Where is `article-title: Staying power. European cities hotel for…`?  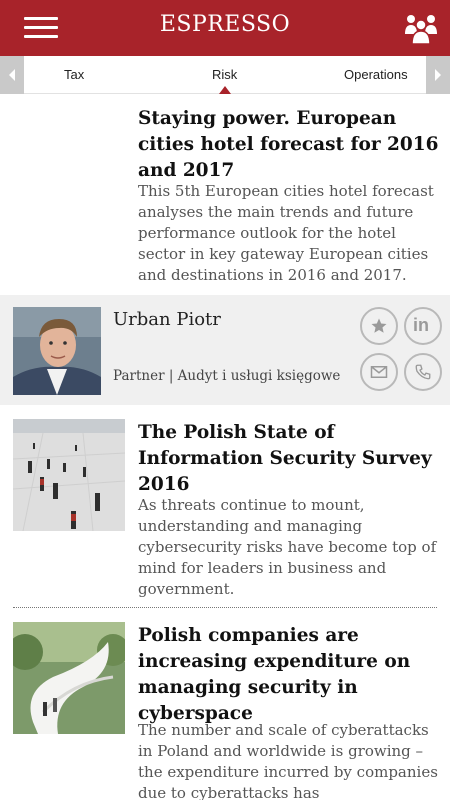
article-title: Staying power. European cities hotel for… is located at coordinates (288, 144).